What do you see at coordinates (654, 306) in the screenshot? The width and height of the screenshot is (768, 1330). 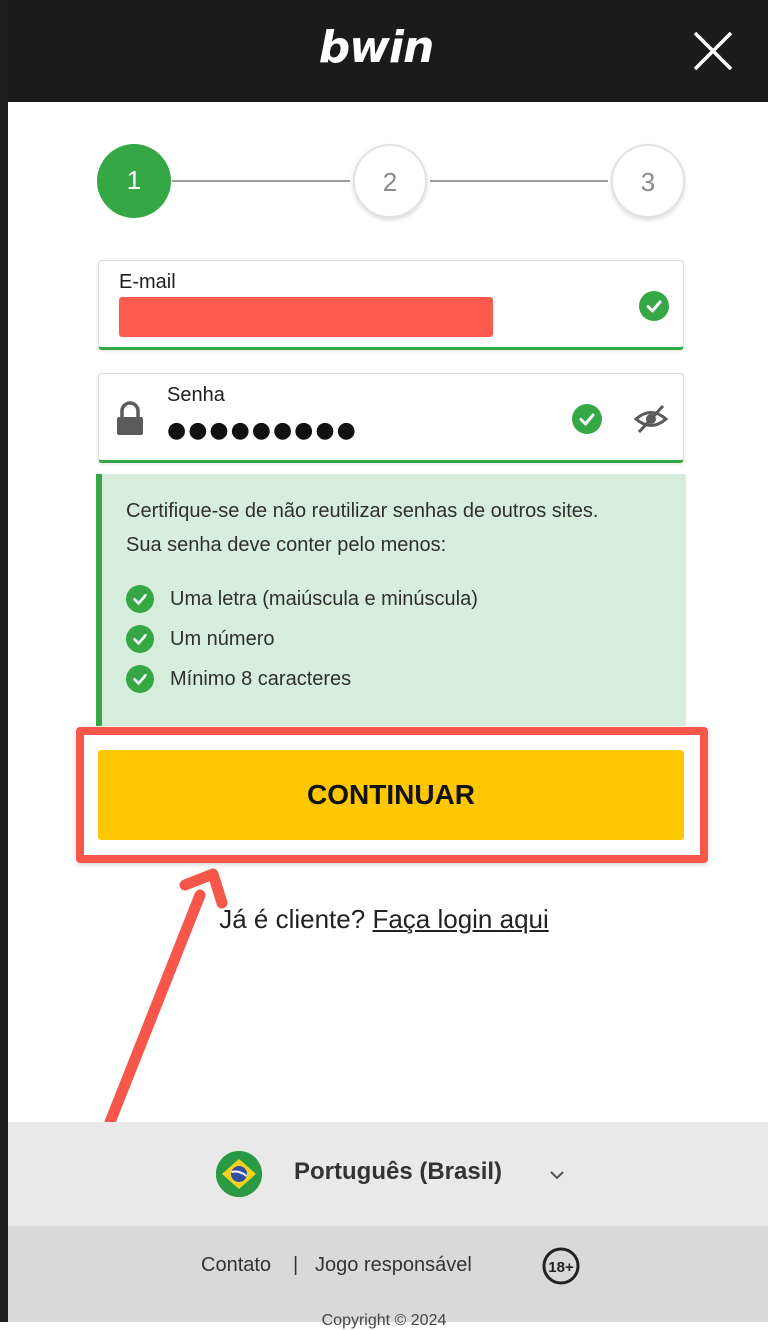 I see `email-valid-check-icon` at bounding box center [654, 306].